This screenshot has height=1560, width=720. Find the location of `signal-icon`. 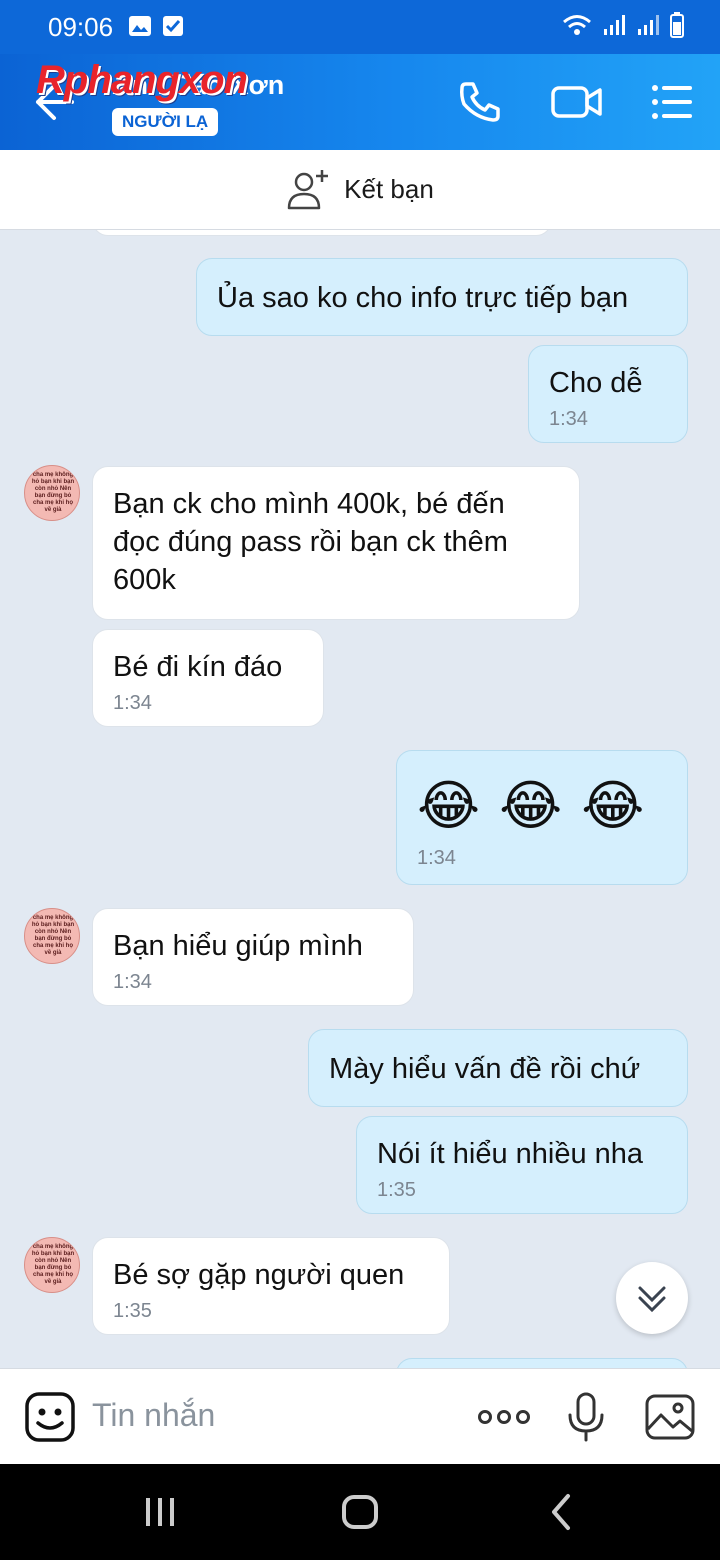

signal-icon is located at coordinates (614, 25).